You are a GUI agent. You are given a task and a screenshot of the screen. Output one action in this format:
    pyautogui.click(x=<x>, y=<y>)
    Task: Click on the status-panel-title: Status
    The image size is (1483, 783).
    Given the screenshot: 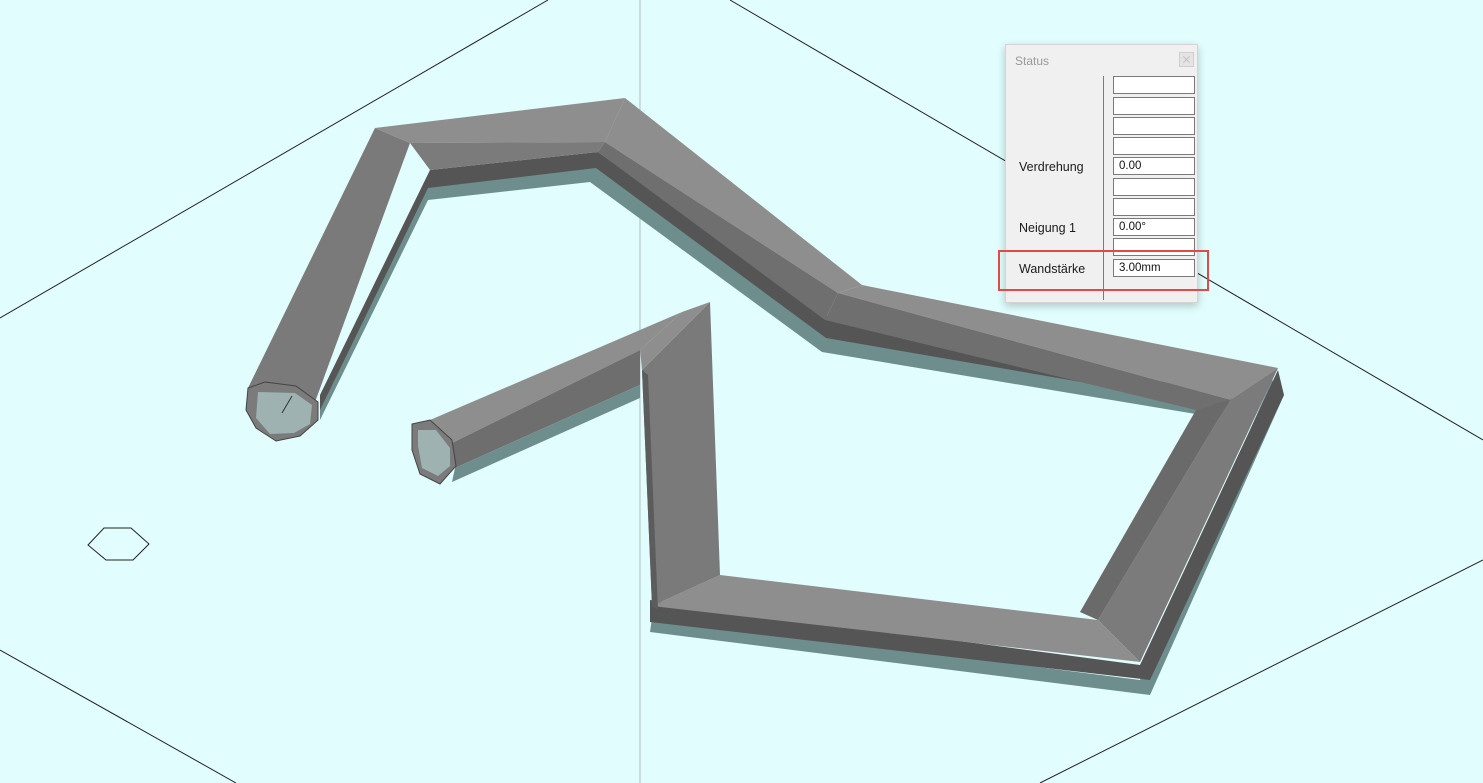 What is the action you would take?
    pyautogui.click(x=1032, y=61)
    